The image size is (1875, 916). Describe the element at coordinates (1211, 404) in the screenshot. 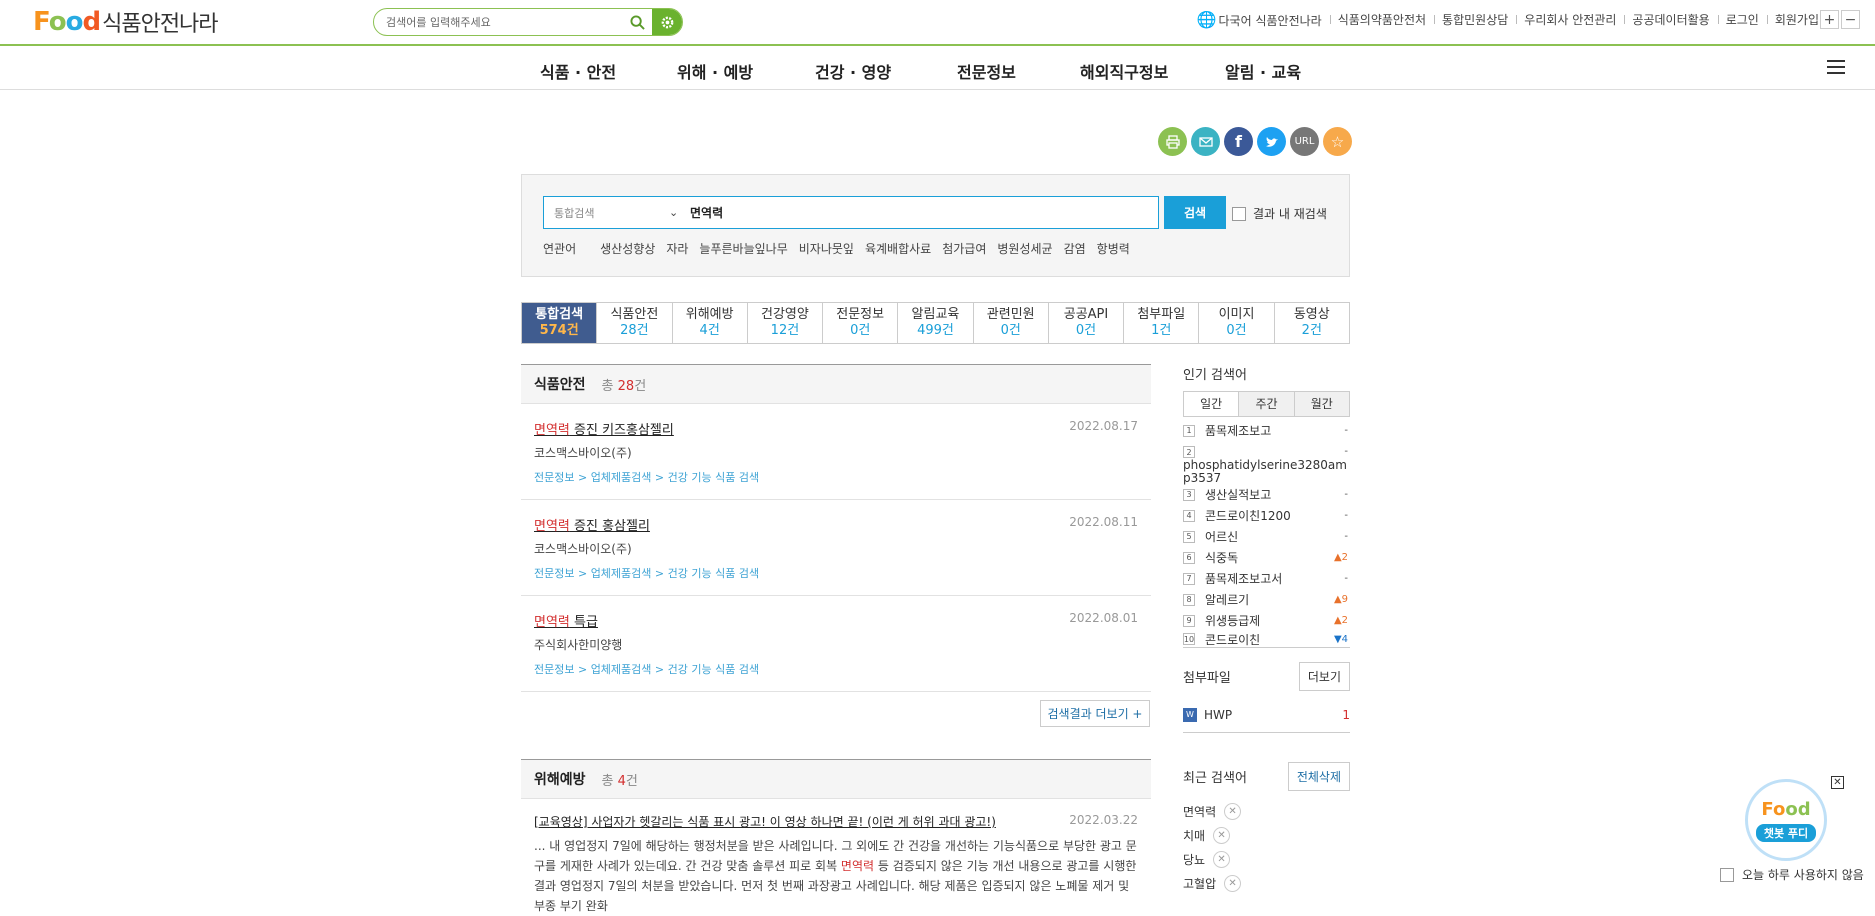

I see `tab-daily: 일간` at that location.